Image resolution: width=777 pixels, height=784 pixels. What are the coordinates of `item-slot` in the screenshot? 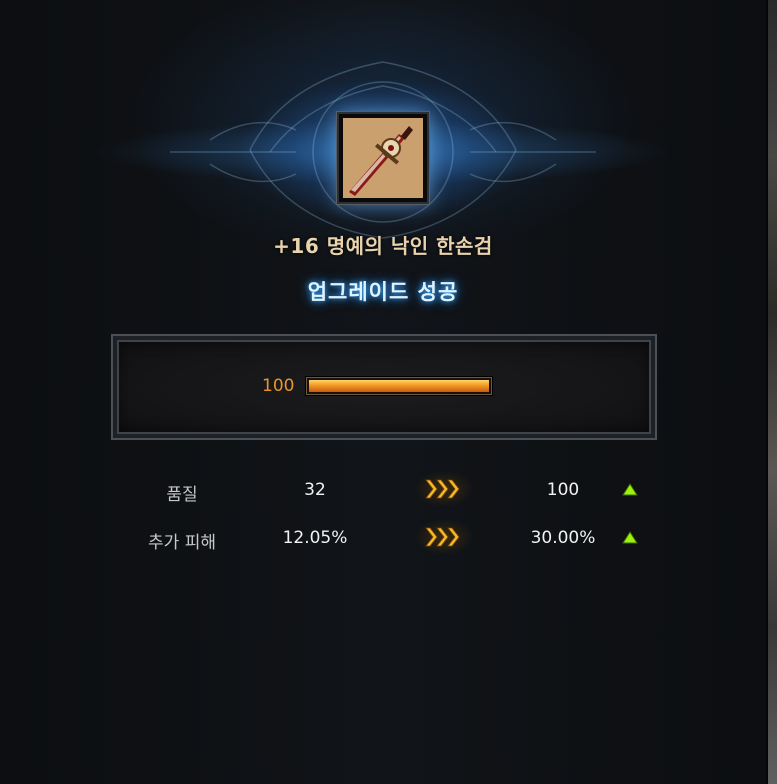 It's located at (383, 158).